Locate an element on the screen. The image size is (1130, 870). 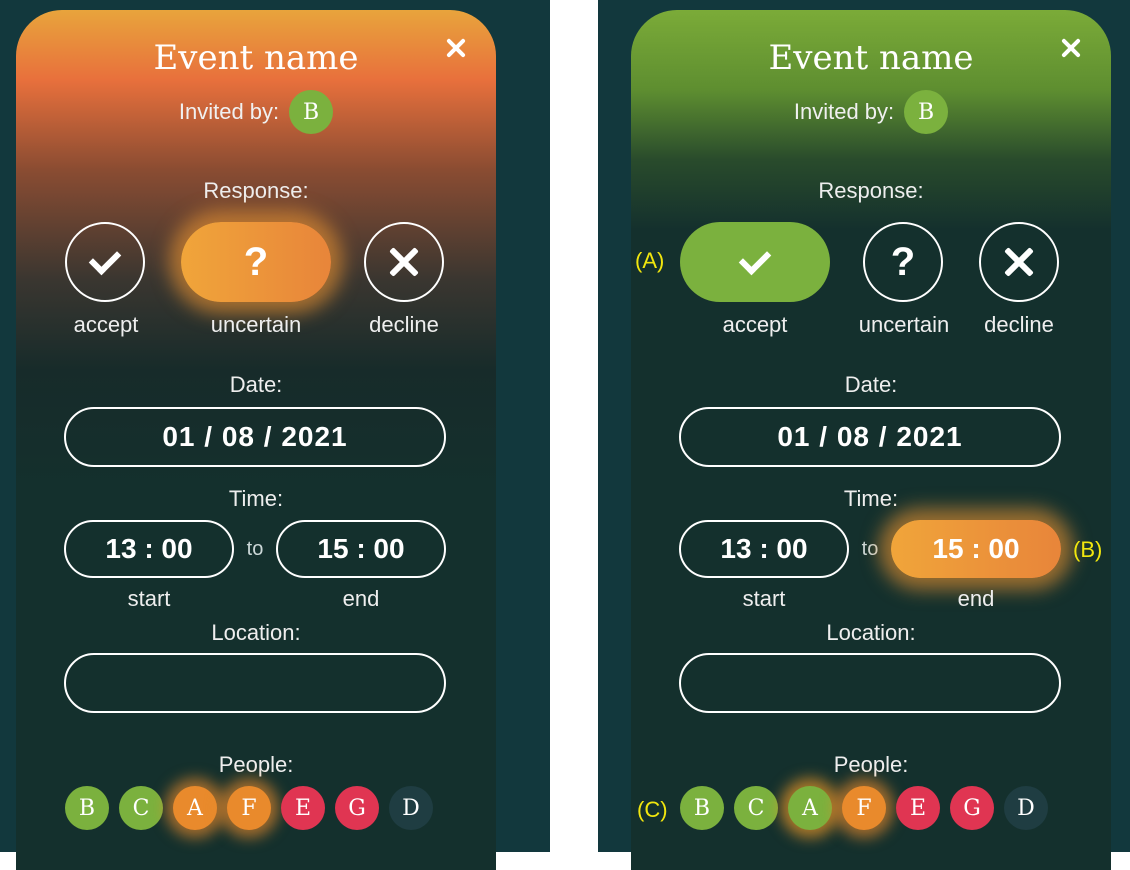
annotation-b: (B) is located at coordinates (1088, 549).